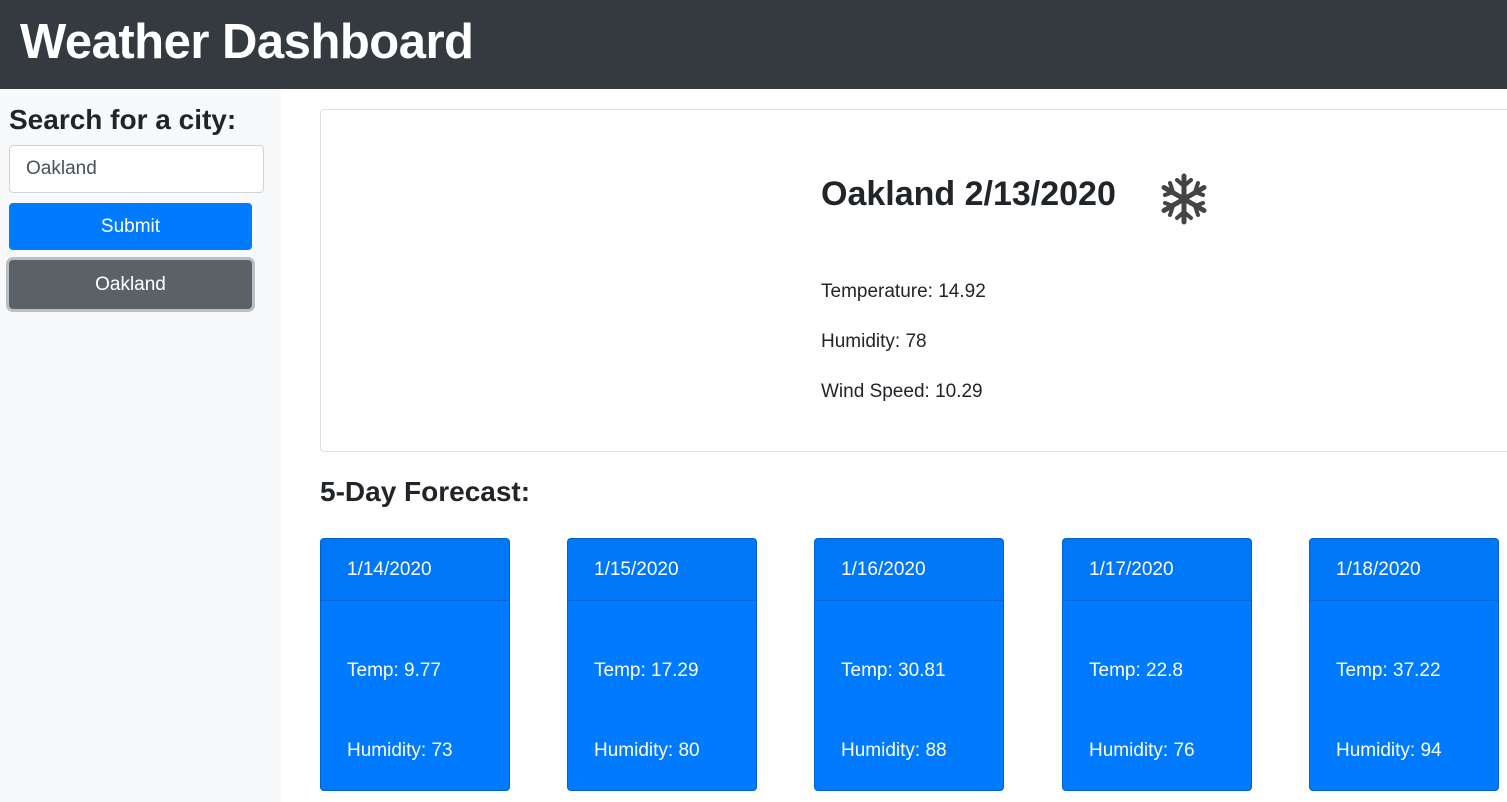  Describe the element at coordinates (1404, 570) in the screenshot. I see `forecast-date: 1/18/2020` at that location.